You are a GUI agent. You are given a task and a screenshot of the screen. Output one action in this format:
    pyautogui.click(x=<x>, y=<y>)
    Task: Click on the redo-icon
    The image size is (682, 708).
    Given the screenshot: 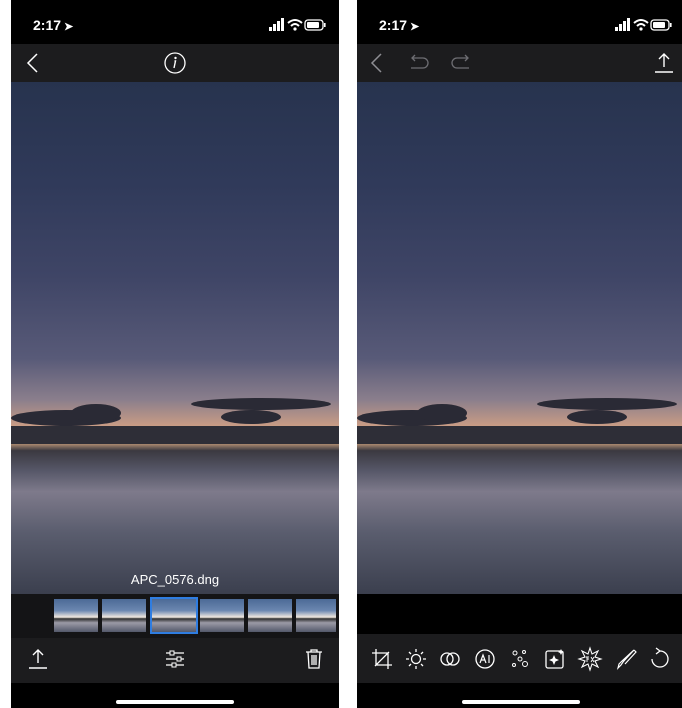 What is the action you would take?
    pyautogui.click(x=460, y=61)
    